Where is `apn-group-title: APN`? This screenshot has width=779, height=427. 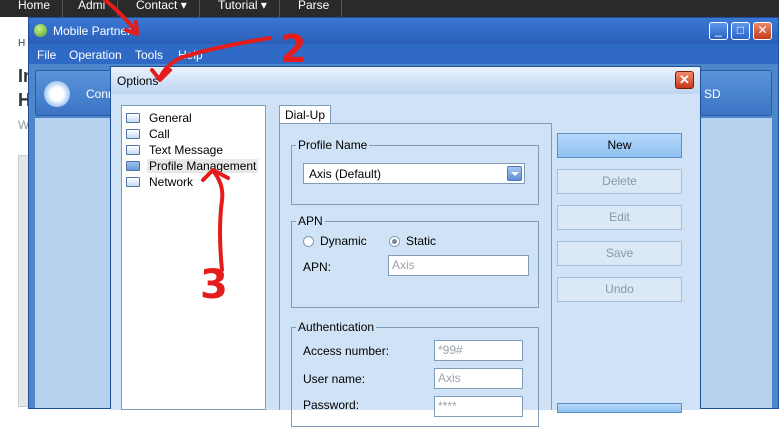
apn-group-title: APN is located at coordinates (310, 221).